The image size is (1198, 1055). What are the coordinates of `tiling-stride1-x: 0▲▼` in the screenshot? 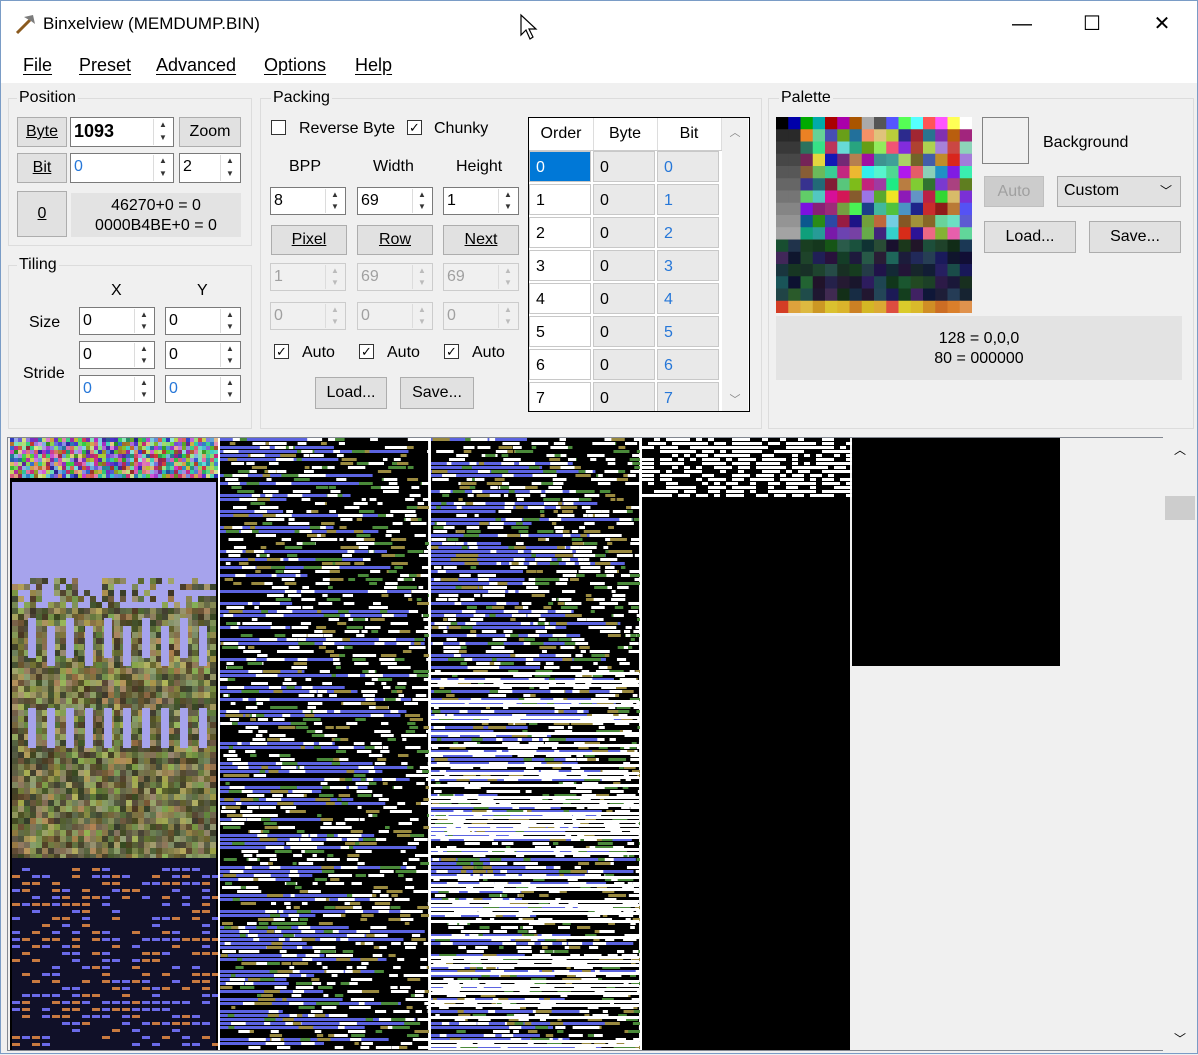 It's located at (117, 355).